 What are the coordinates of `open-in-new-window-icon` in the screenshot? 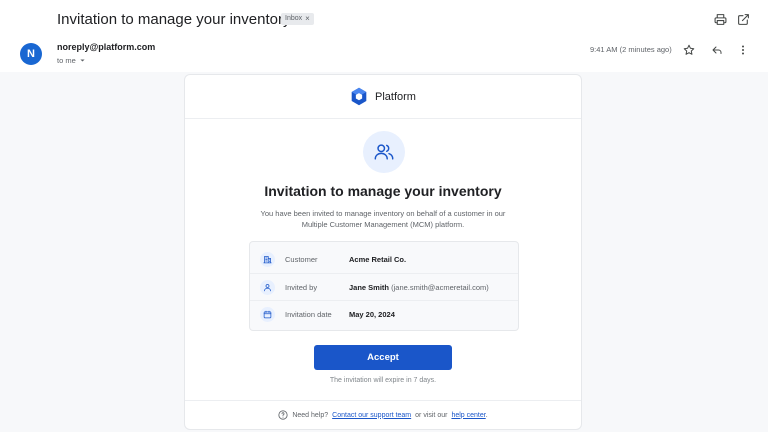 It's located at (743, 19).